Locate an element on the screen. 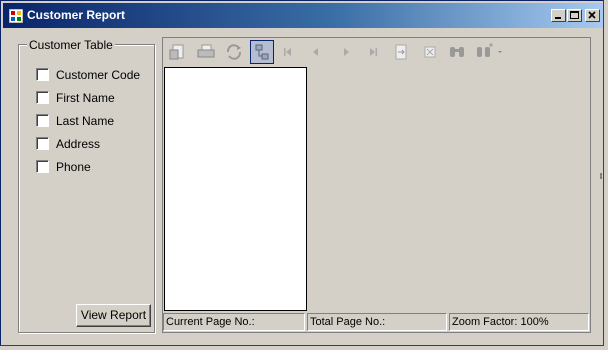  checkbox-address is located at coordinates (42, 143).